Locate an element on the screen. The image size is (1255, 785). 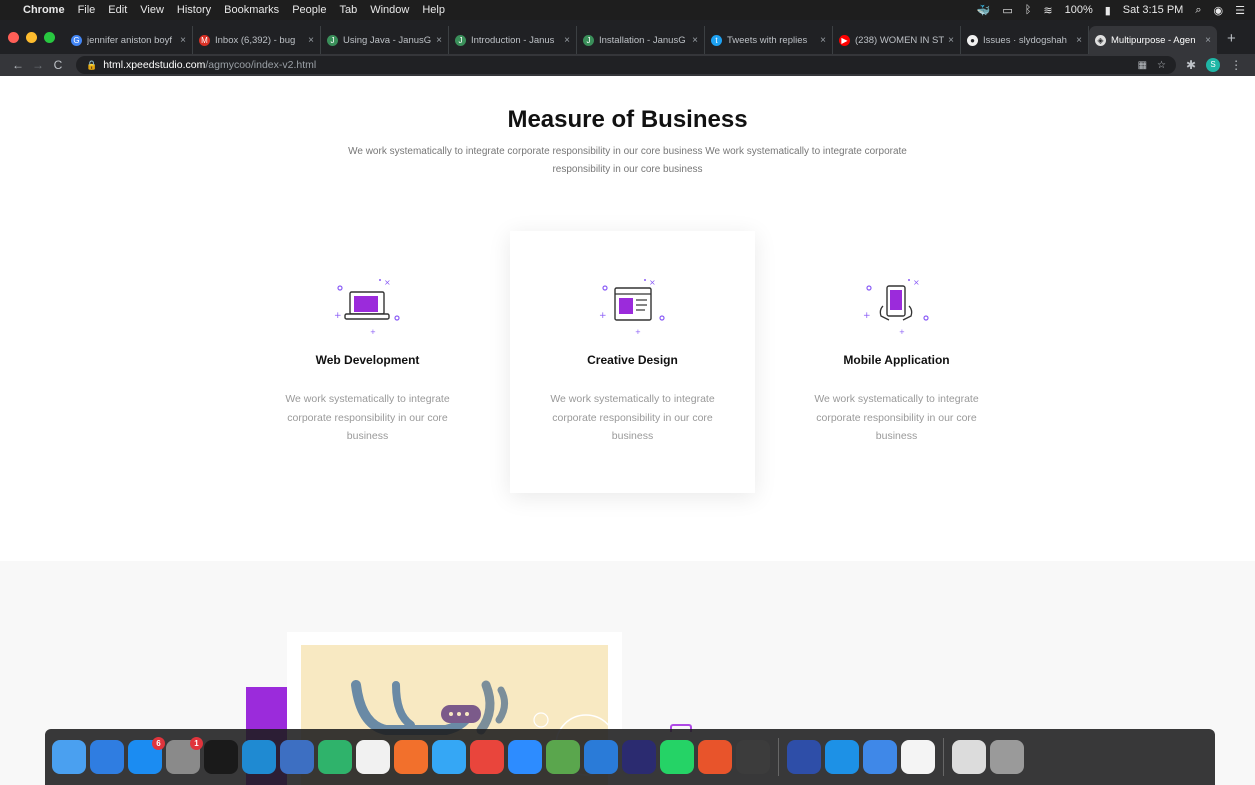
dock-gitkraken-icon is located at coordinates (335, 757).